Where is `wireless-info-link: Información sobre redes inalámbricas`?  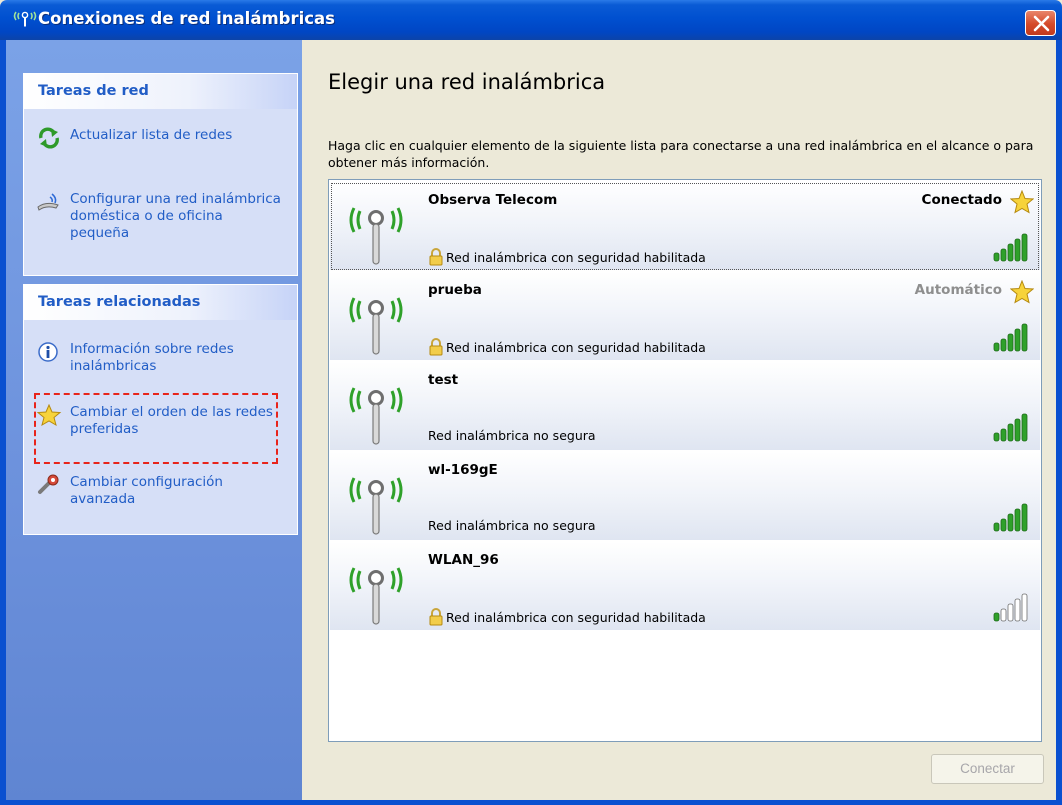 wireless-info-link: Información sobre redes inalámbricas is located at coordinates (161, 358).